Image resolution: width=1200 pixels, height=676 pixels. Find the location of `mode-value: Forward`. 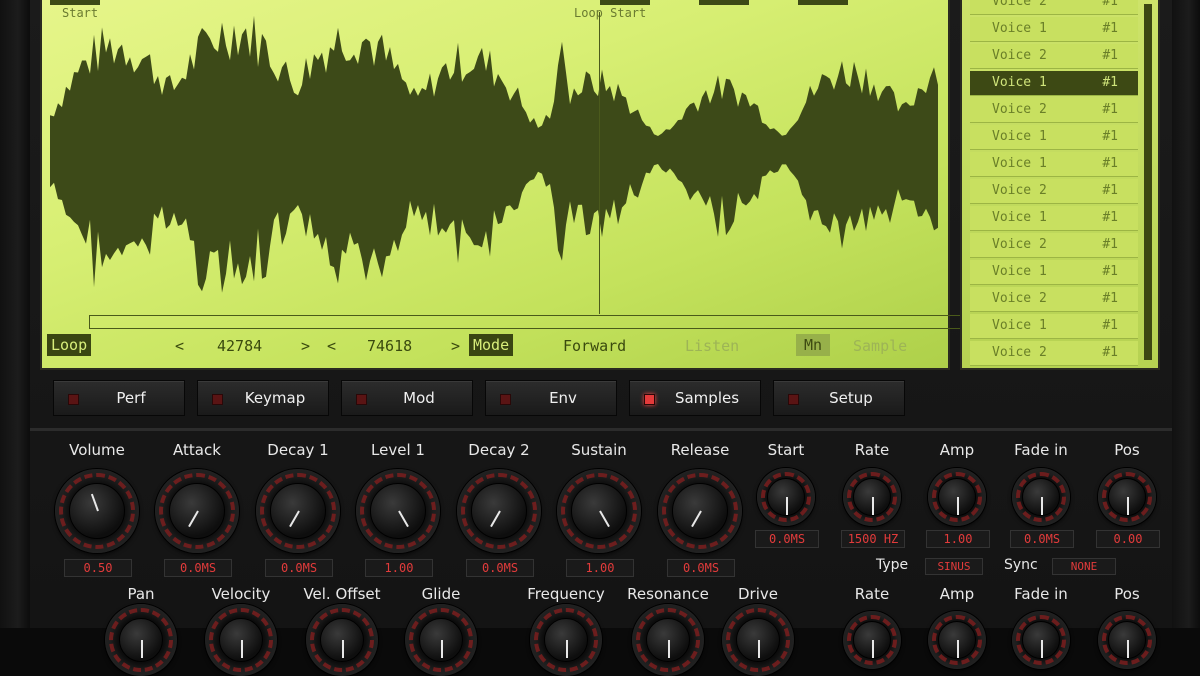

mode-value: Forward is located at coordinates (594, 346).